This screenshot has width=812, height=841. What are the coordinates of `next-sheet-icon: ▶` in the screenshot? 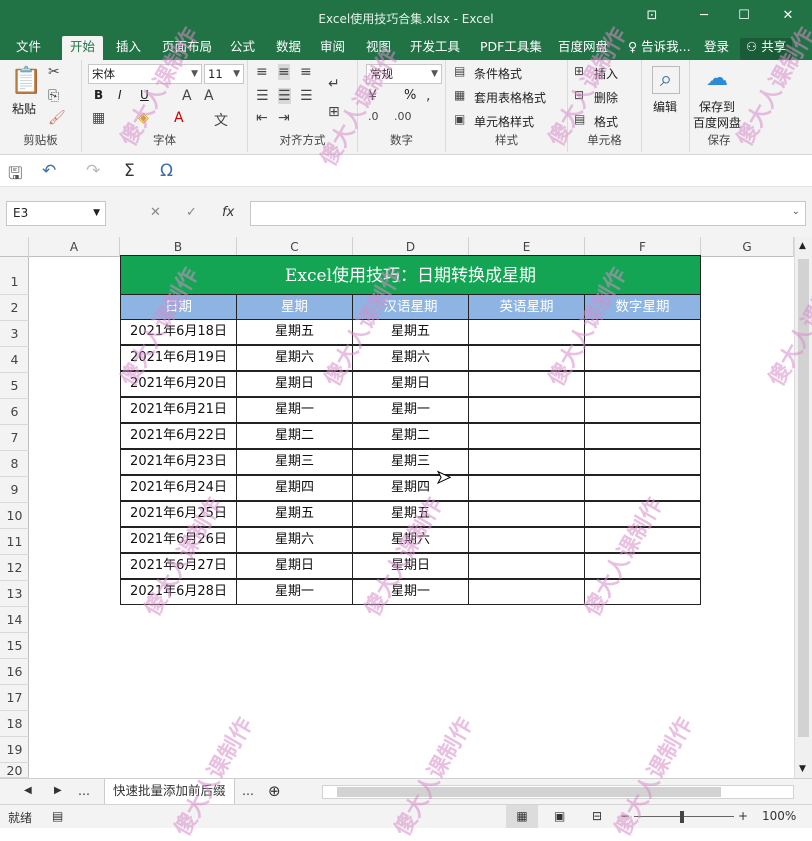 It's located at (58, 791).